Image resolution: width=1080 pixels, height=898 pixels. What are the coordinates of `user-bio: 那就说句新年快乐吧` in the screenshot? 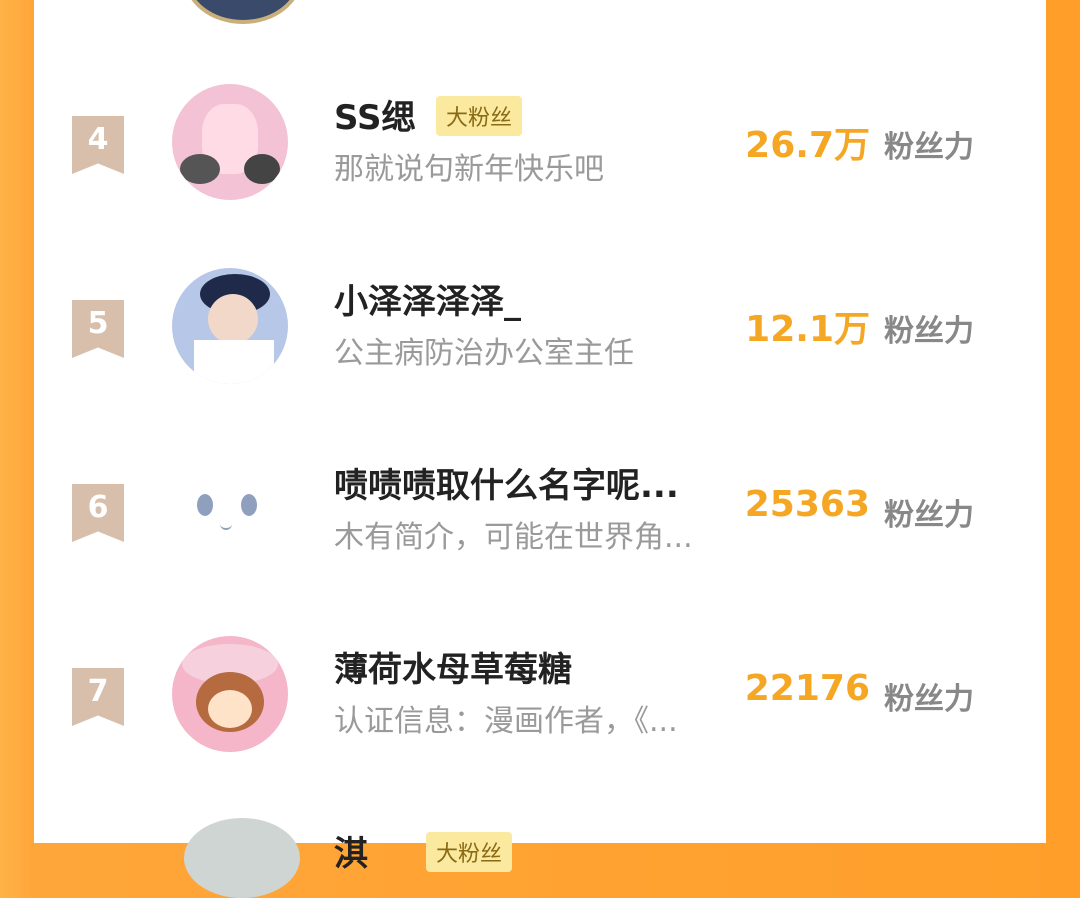 It's located at (469, 169).